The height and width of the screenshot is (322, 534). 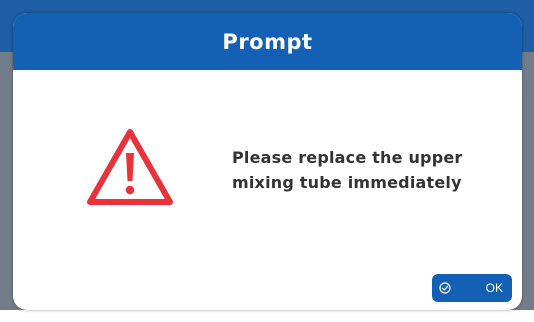 What do you see at coordinates (445, 288) in the screenshot?
I see `check-circle-icon` at bounding box center [445, 288].